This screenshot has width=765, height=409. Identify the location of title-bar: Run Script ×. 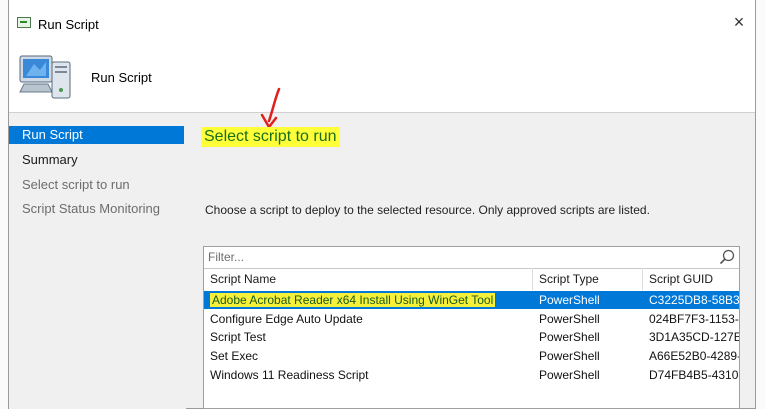
(382, 24).